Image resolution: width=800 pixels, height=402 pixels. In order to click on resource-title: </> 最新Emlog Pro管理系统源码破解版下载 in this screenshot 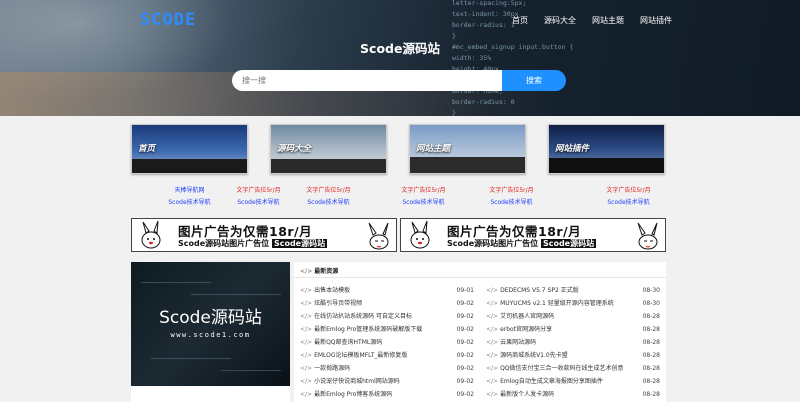, I will do `click(361, 329)`.